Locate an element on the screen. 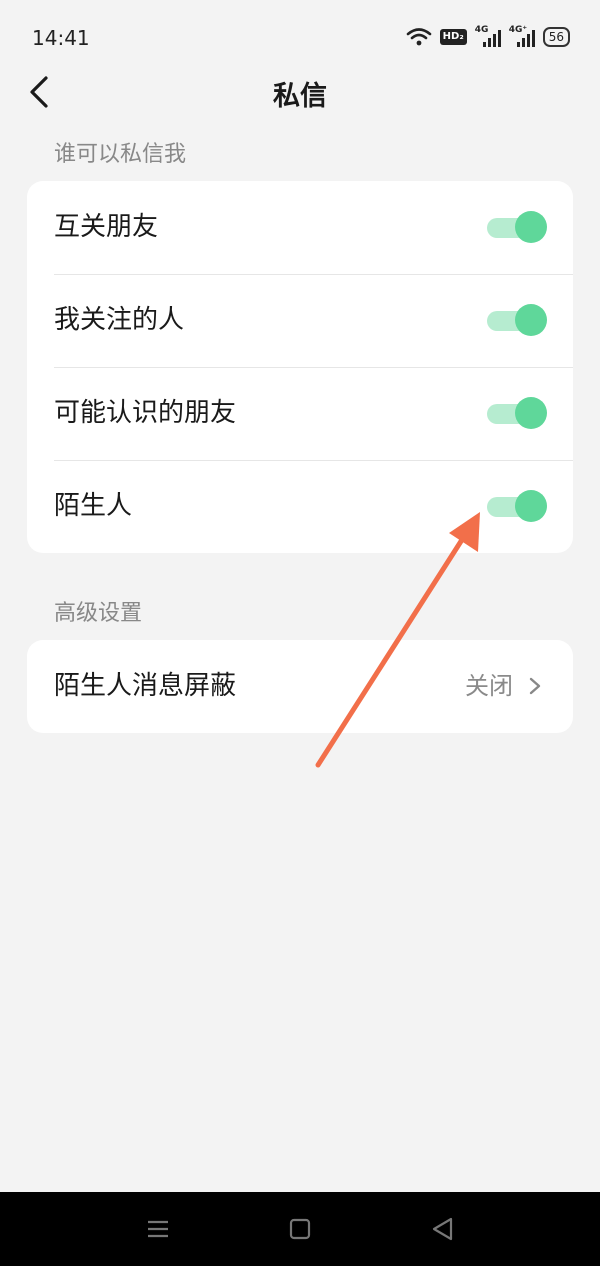  section-title-who-can-message: 谁可以私信我 is located at coordinates (120, 154).